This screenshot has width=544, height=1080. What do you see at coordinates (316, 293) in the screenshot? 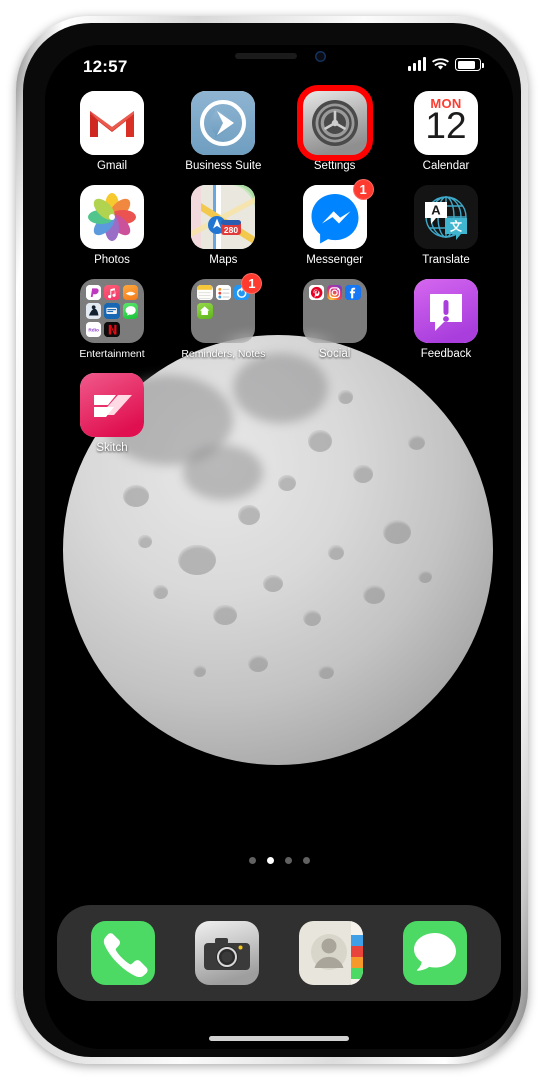
I see `mini-icon-pinterest` at bounding box center [316, 293].